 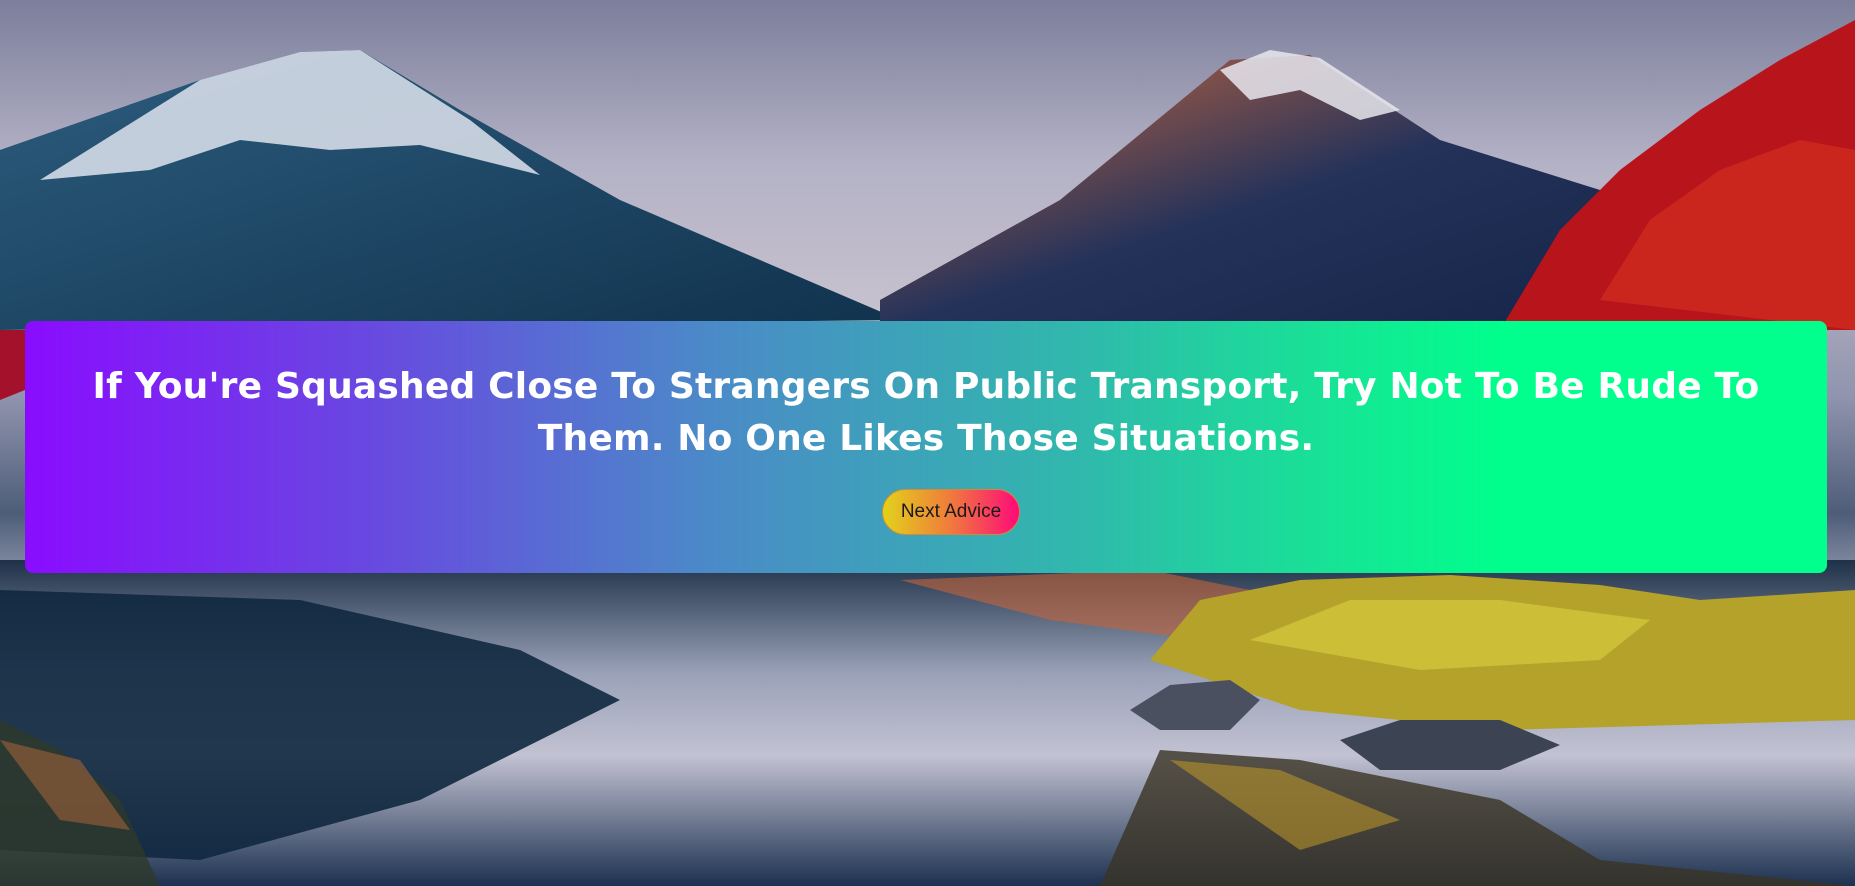 What do you see at coordinates (951, 512) in the screenshot?
I see `next-advice-button: Next Advice` at bounding box center [951, 512].